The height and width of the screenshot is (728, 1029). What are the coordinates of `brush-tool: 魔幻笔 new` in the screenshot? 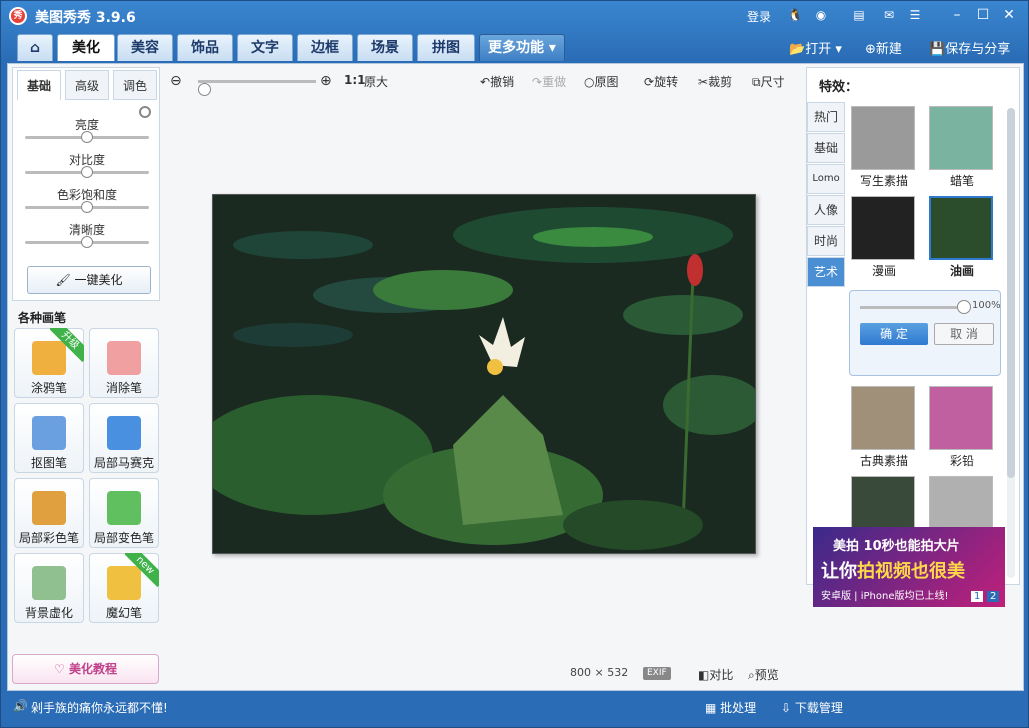 It's located at (124, 588).